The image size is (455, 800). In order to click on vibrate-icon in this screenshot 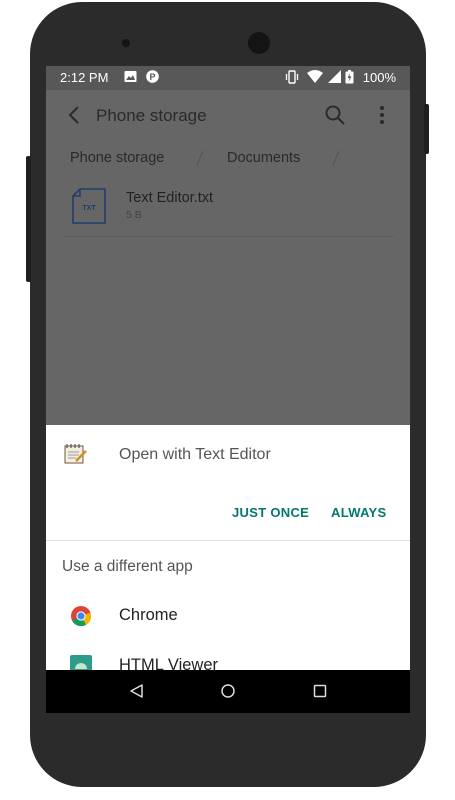, I will do `click(292, 77)`.